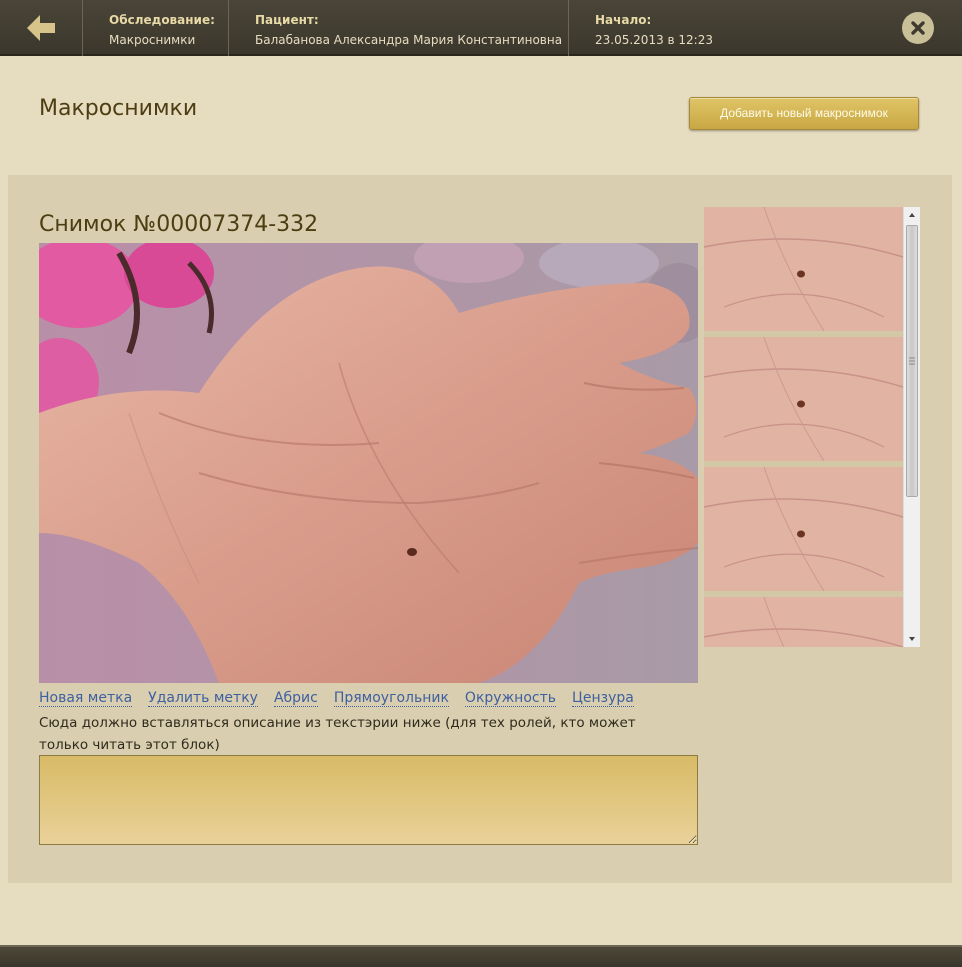  Describe the element at coordinates (203, 698) in the screenshot. I see `delete-mark-link: Удалить метку` at that location.